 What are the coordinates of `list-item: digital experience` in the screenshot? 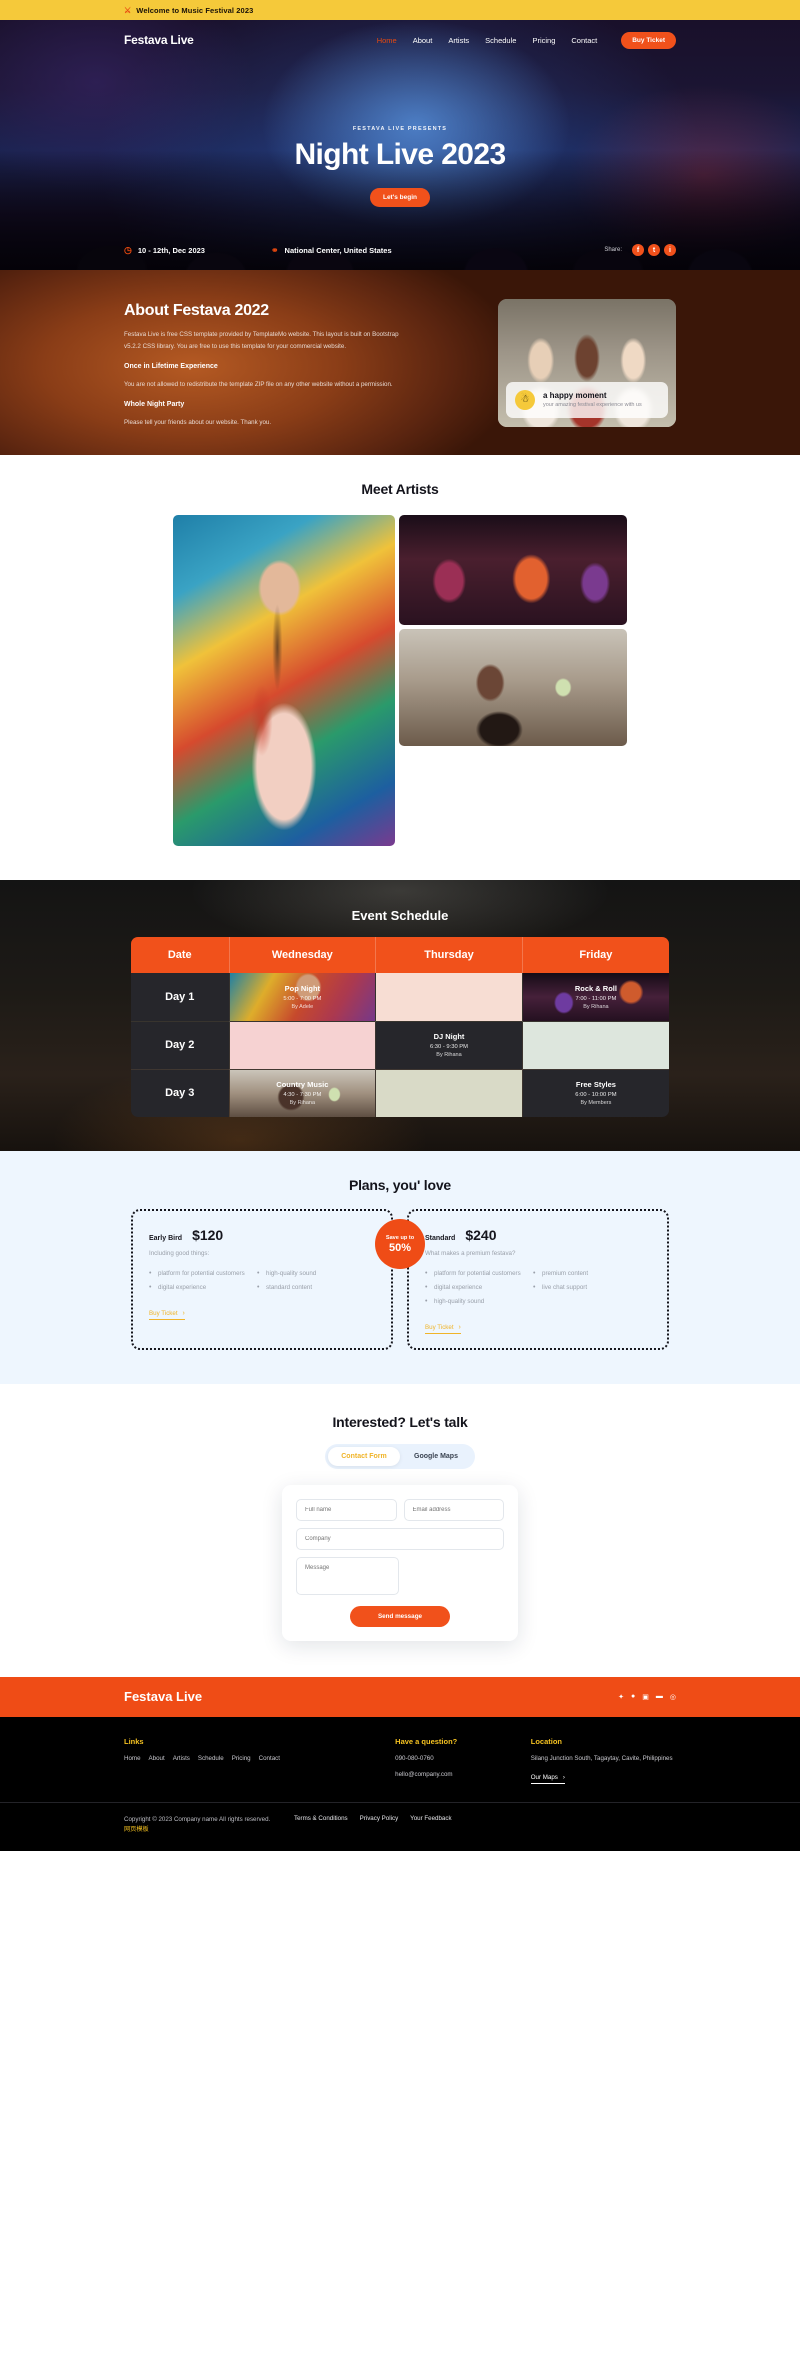 It's located at (473, 1287).